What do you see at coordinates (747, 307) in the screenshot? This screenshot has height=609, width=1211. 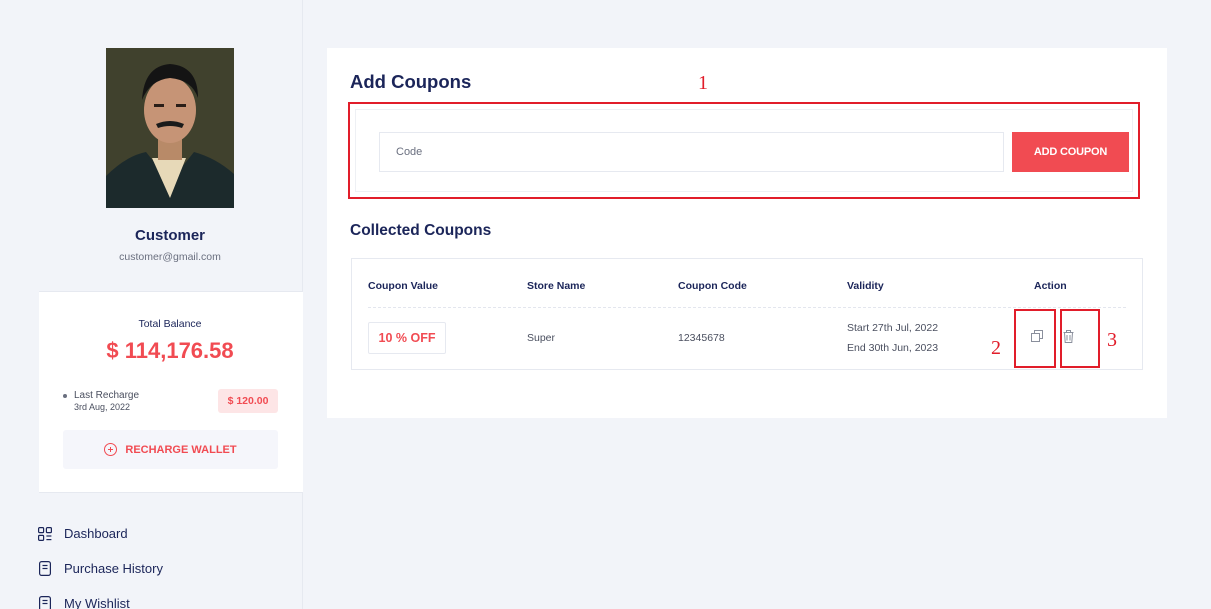 I see `table-divider` at bounding box center [747, 307].